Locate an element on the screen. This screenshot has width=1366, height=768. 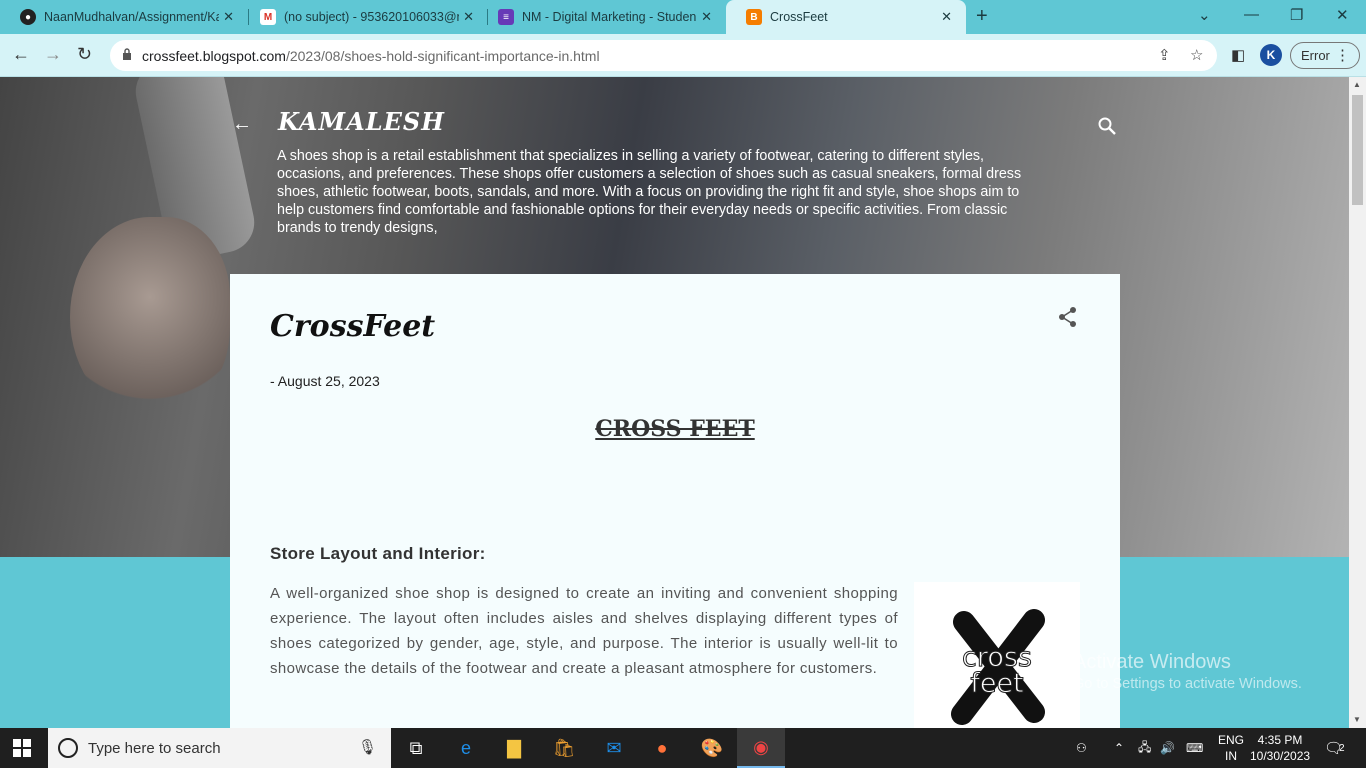
window-close-icon: ✕ is located at coordinates (1342, 15).